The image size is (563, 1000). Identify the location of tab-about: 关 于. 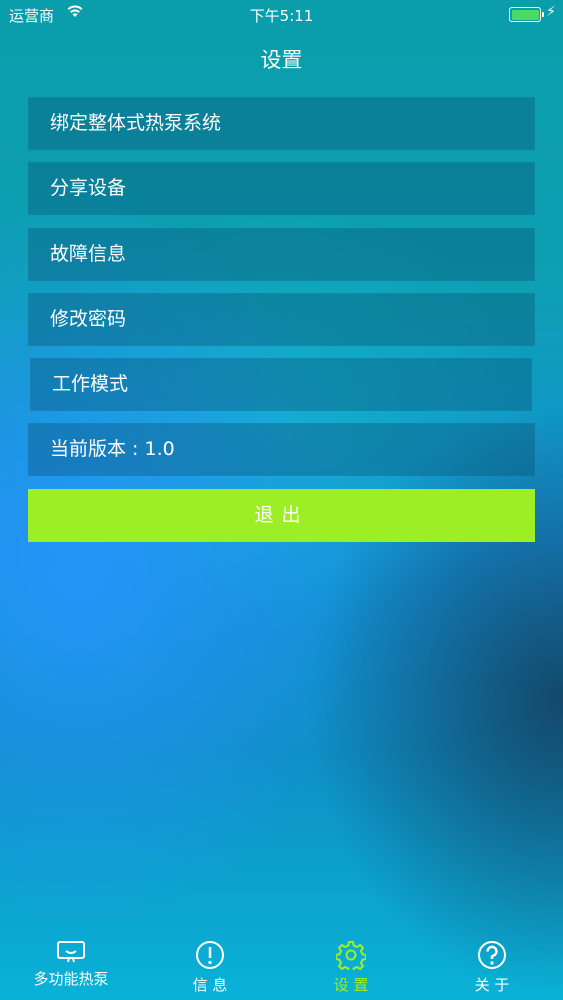
(492, 965).